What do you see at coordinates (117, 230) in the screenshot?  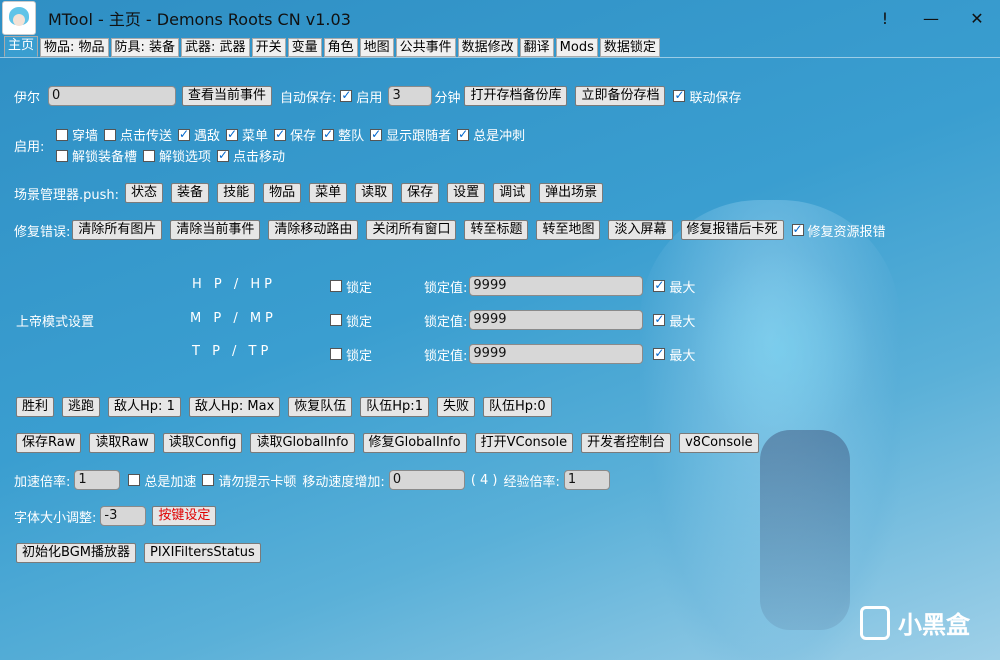 I see `clear-pictures-button: 清除所有图片` at bounding box center [117, 230].